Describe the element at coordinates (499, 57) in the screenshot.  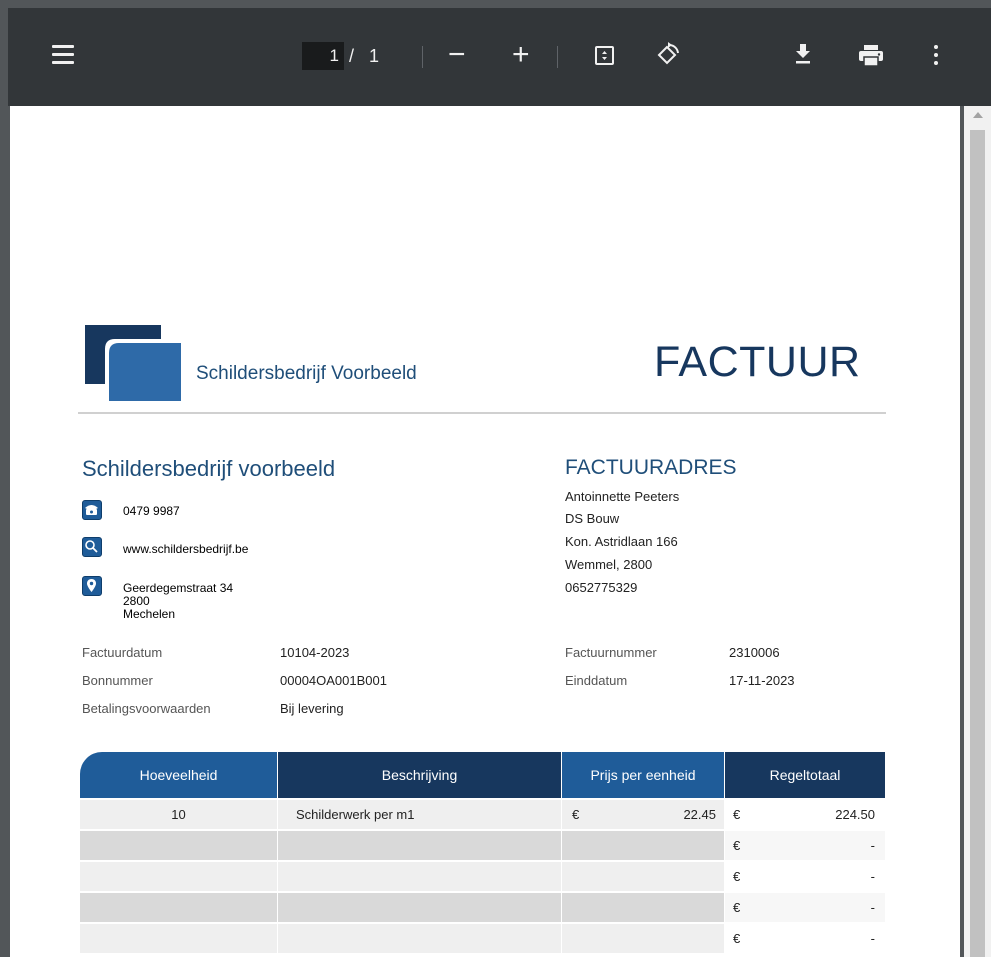
I see `pdf-toolbar: 1 / 1 − +` at that location.